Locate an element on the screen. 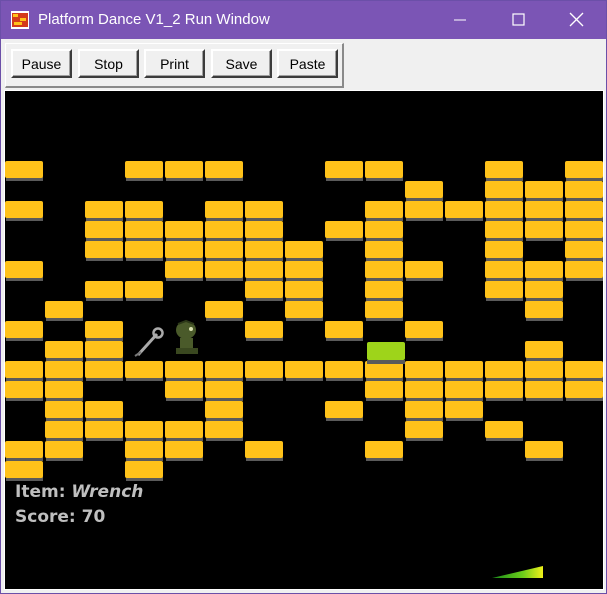 This screenshot has width=607, height=594. window-title: Platform Dance V1_2 Run Window is located at coordinates (154, 19).